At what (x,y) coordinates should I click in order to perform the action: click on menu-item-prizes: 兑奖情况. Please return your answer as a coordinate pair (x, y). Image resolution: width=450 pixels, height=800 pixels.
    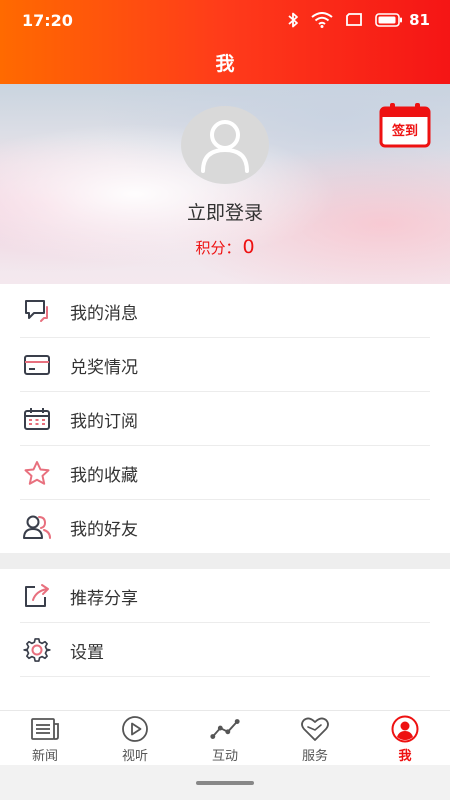
    Looking at the image, I should click on (225, 365).